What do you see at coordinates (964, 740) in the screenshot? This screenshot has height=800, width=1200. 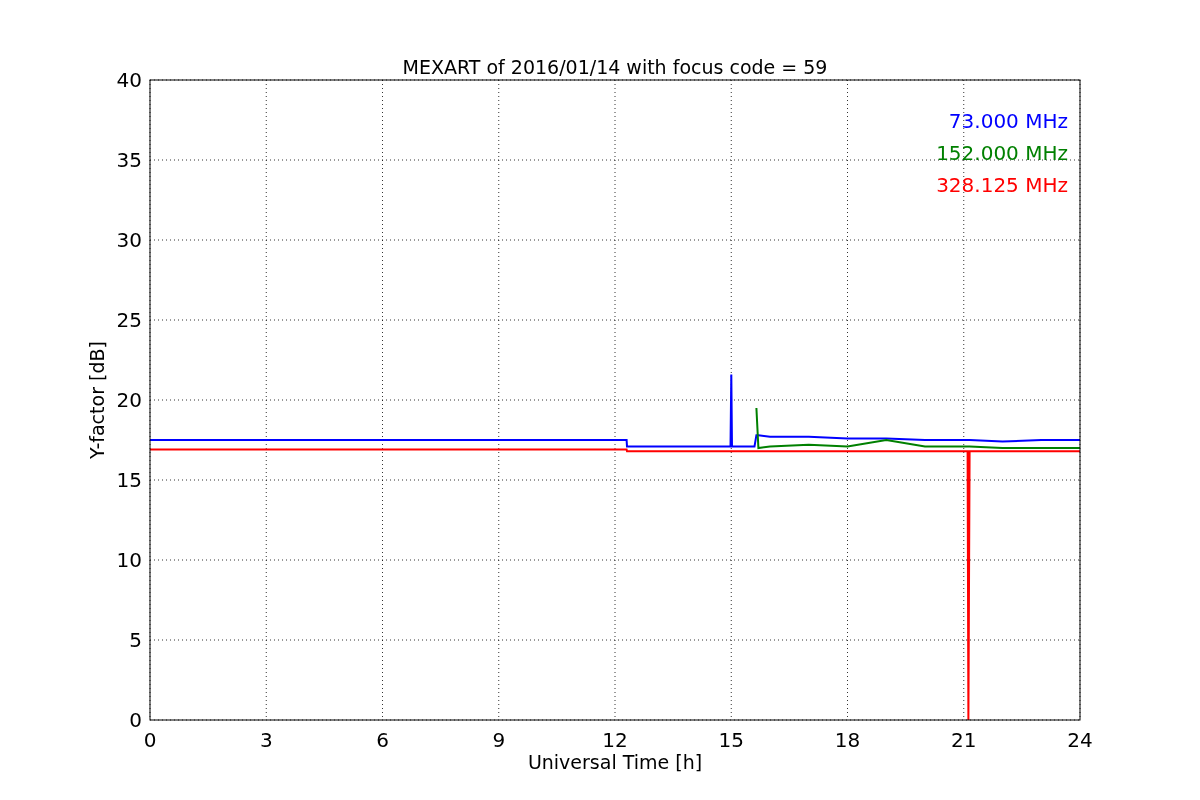 I see `x-tick-label: 21` at bounding box center [964, 740].